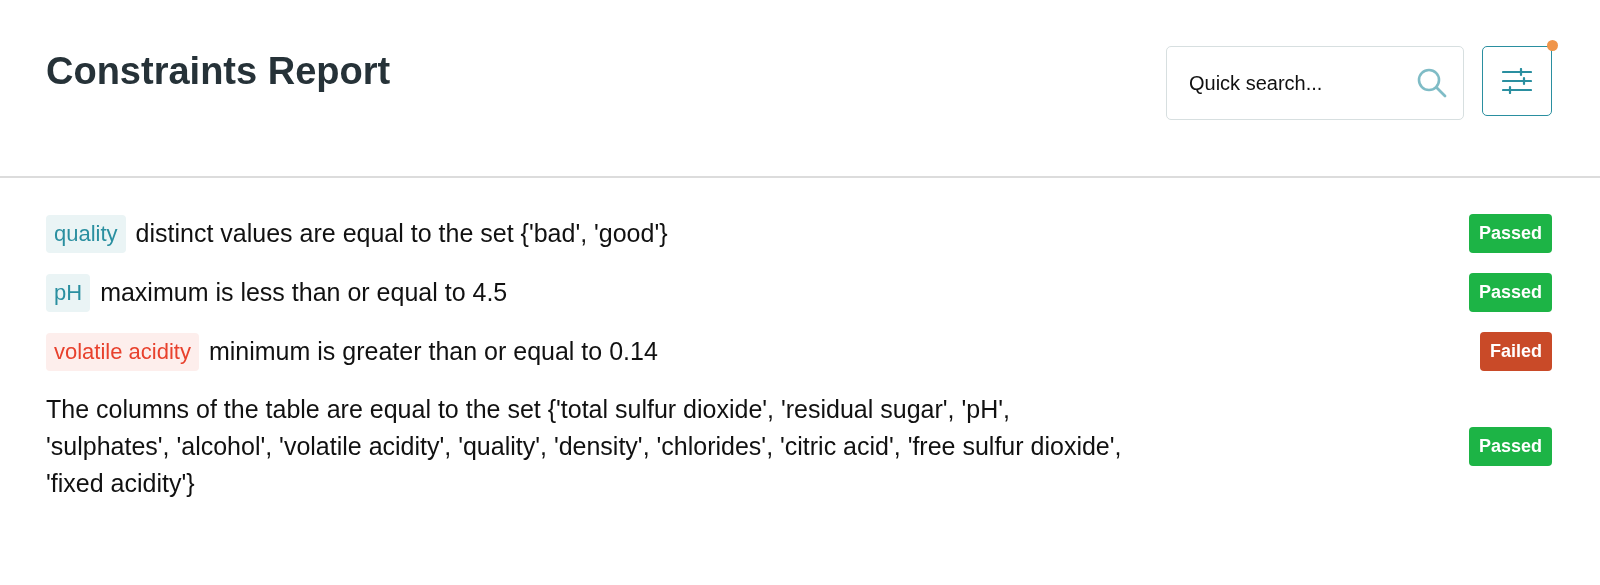 The image size is (1600, 585). What do you see at coordinates (68, 292) in the screenshot?
I see `column-tag: pH` at bounding box center [68, 292].